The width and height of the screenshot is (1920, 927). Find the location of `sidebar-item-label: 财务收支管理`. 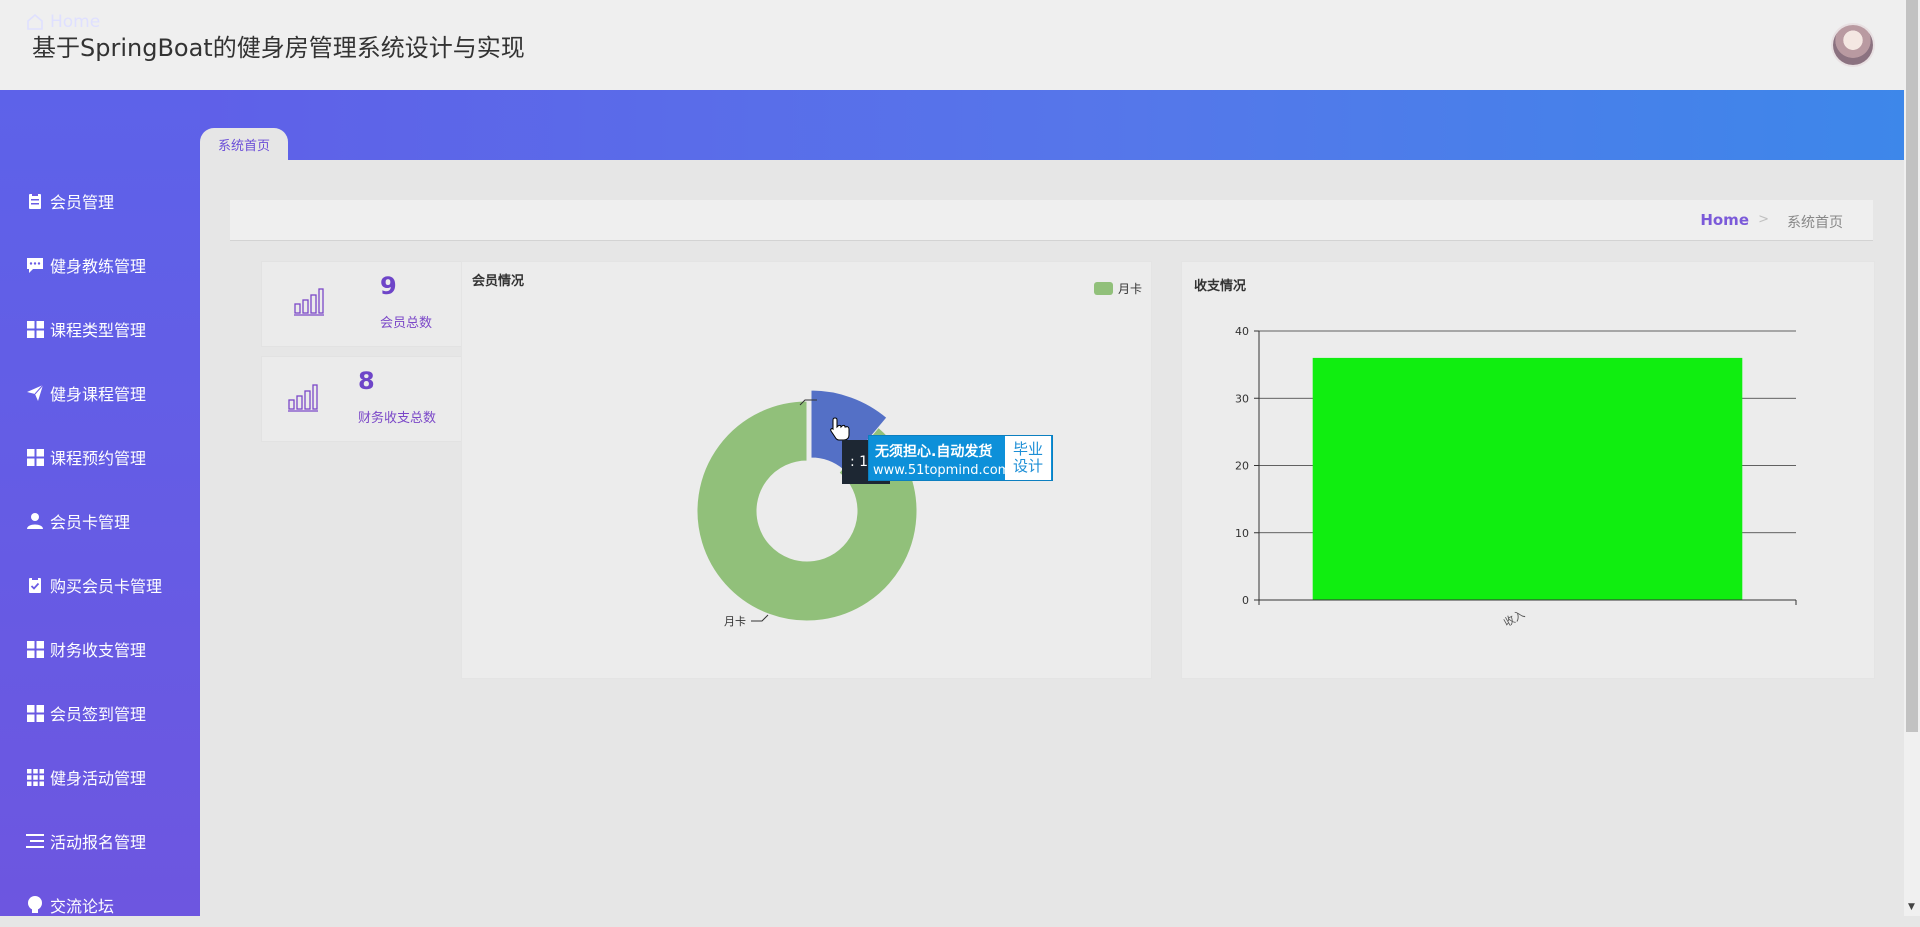

sidebar-item-label: 财务收支管理 is located at coordinates (98, 650).